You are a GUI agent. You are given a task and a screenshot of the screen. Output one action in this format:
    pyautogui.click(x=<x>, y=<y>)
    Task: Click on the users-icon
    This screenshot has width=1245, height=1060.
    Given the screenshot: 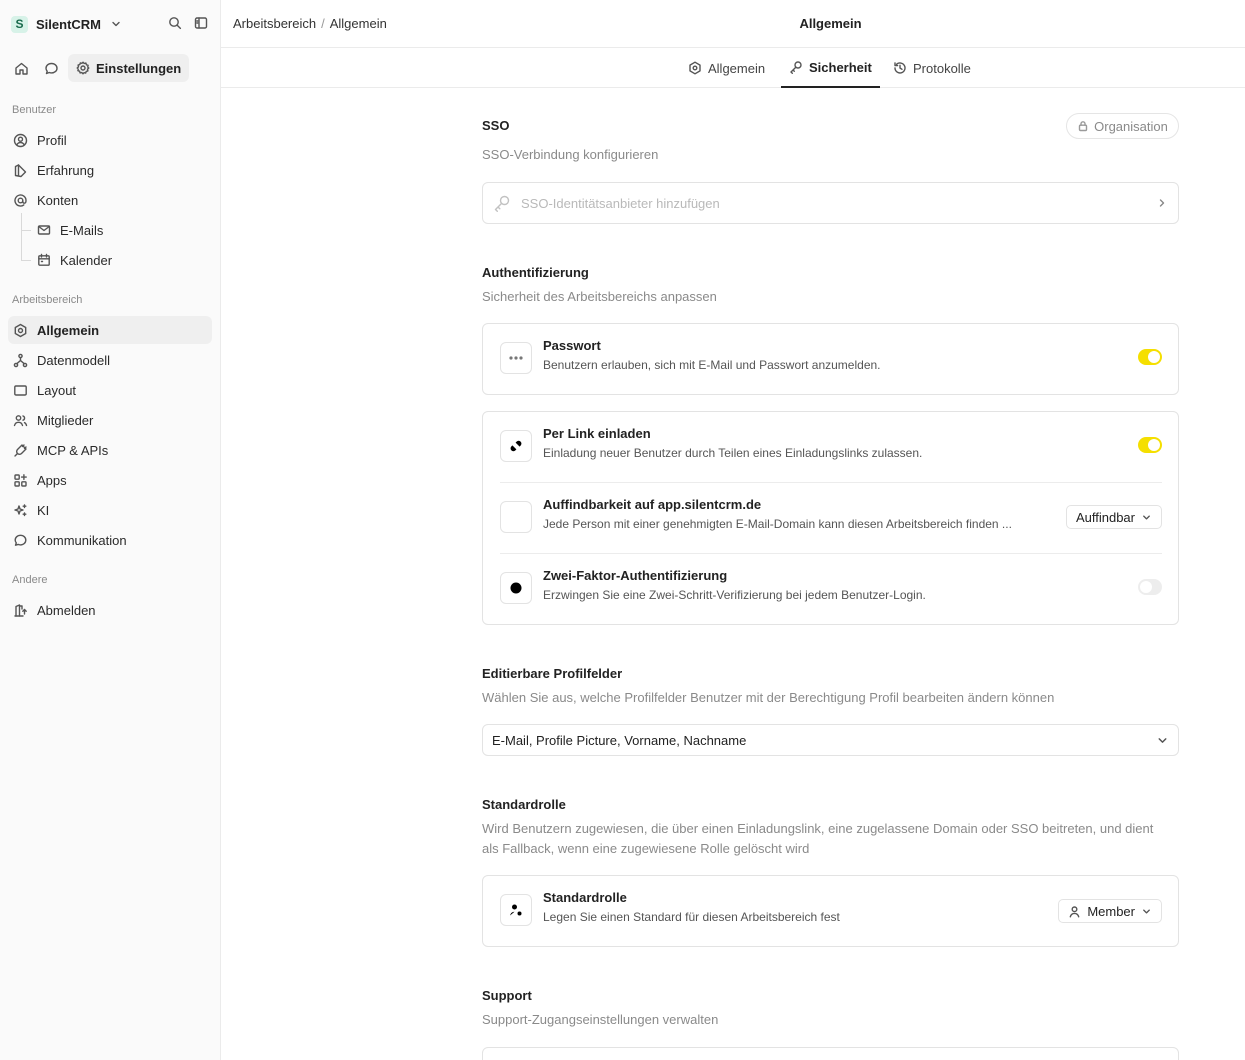 What is the action you would take?
    pyautogui.click(x=20, y=420)
    